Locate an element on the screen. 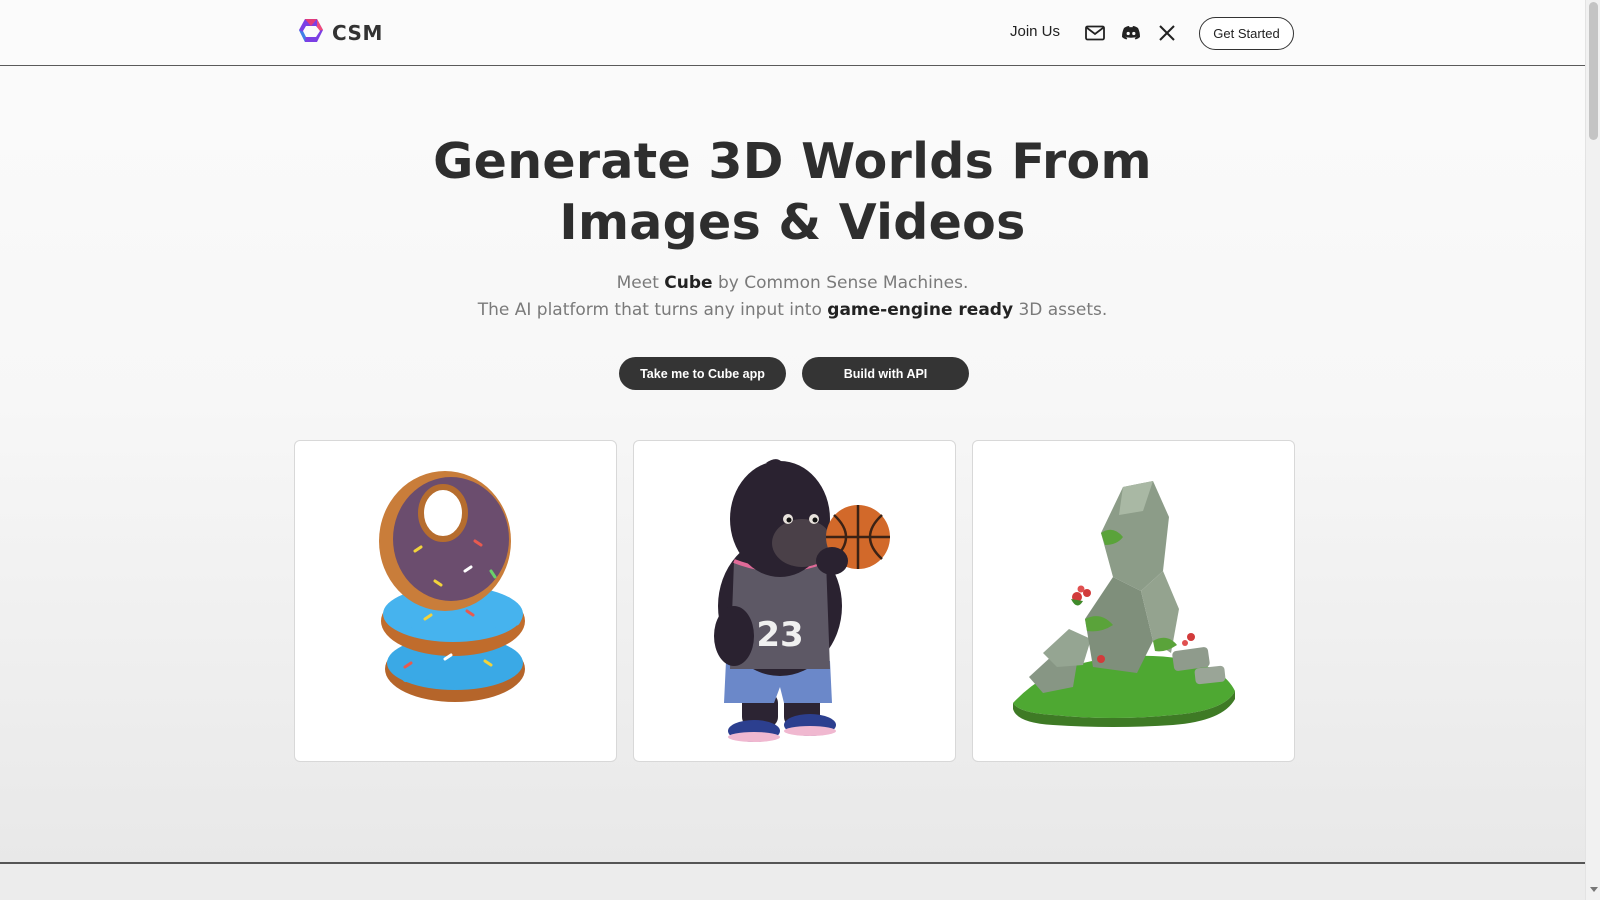  mail-icon is located at coordinates (1095, 33).